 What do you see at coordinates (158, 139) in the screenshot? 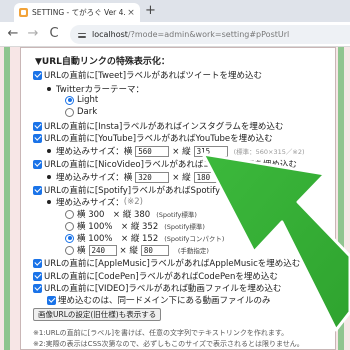
I see `youtube-label: URLの直前に[YouTube]ラベルがあればYouTubeを埋め込む` at bounding box center [158, 139].